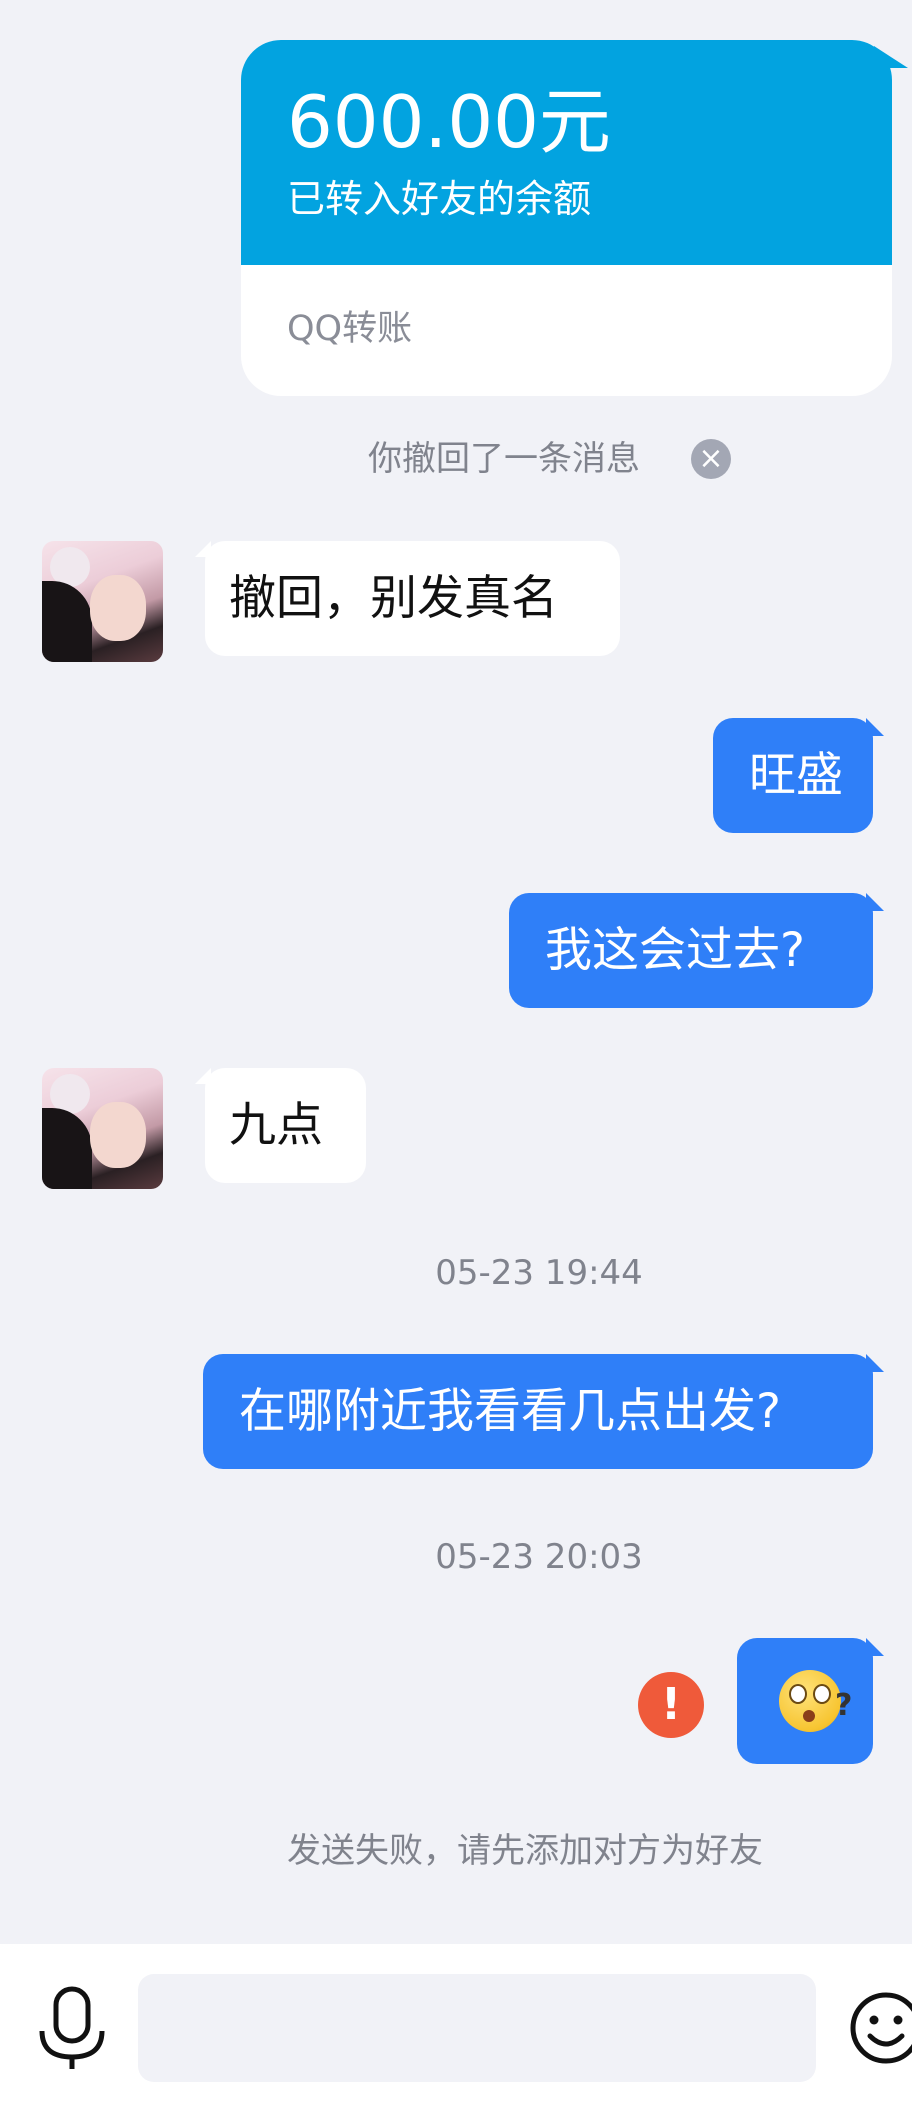 The image size is (912, 2113). I want to click on emoji-picker-icon, so click(880, 2028).